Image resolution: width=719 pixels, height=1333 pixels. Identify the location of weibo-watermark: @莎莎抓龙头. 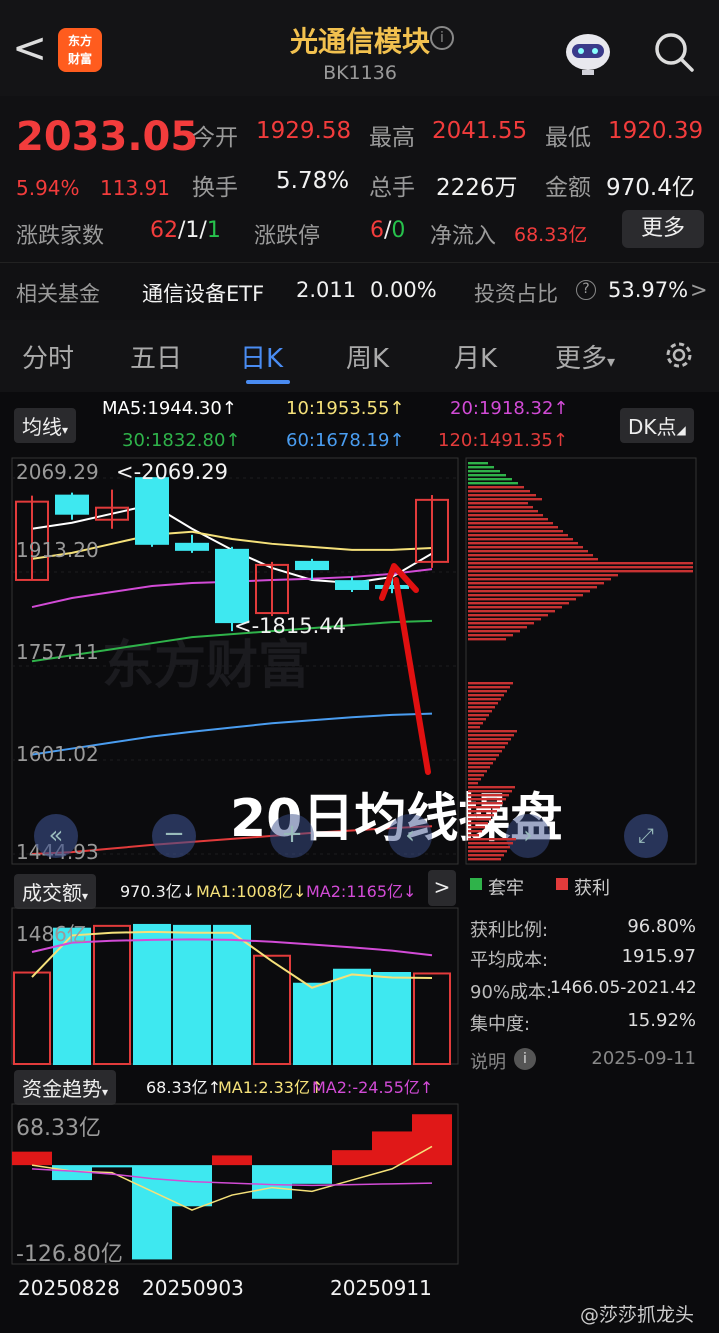
(637, 1315).